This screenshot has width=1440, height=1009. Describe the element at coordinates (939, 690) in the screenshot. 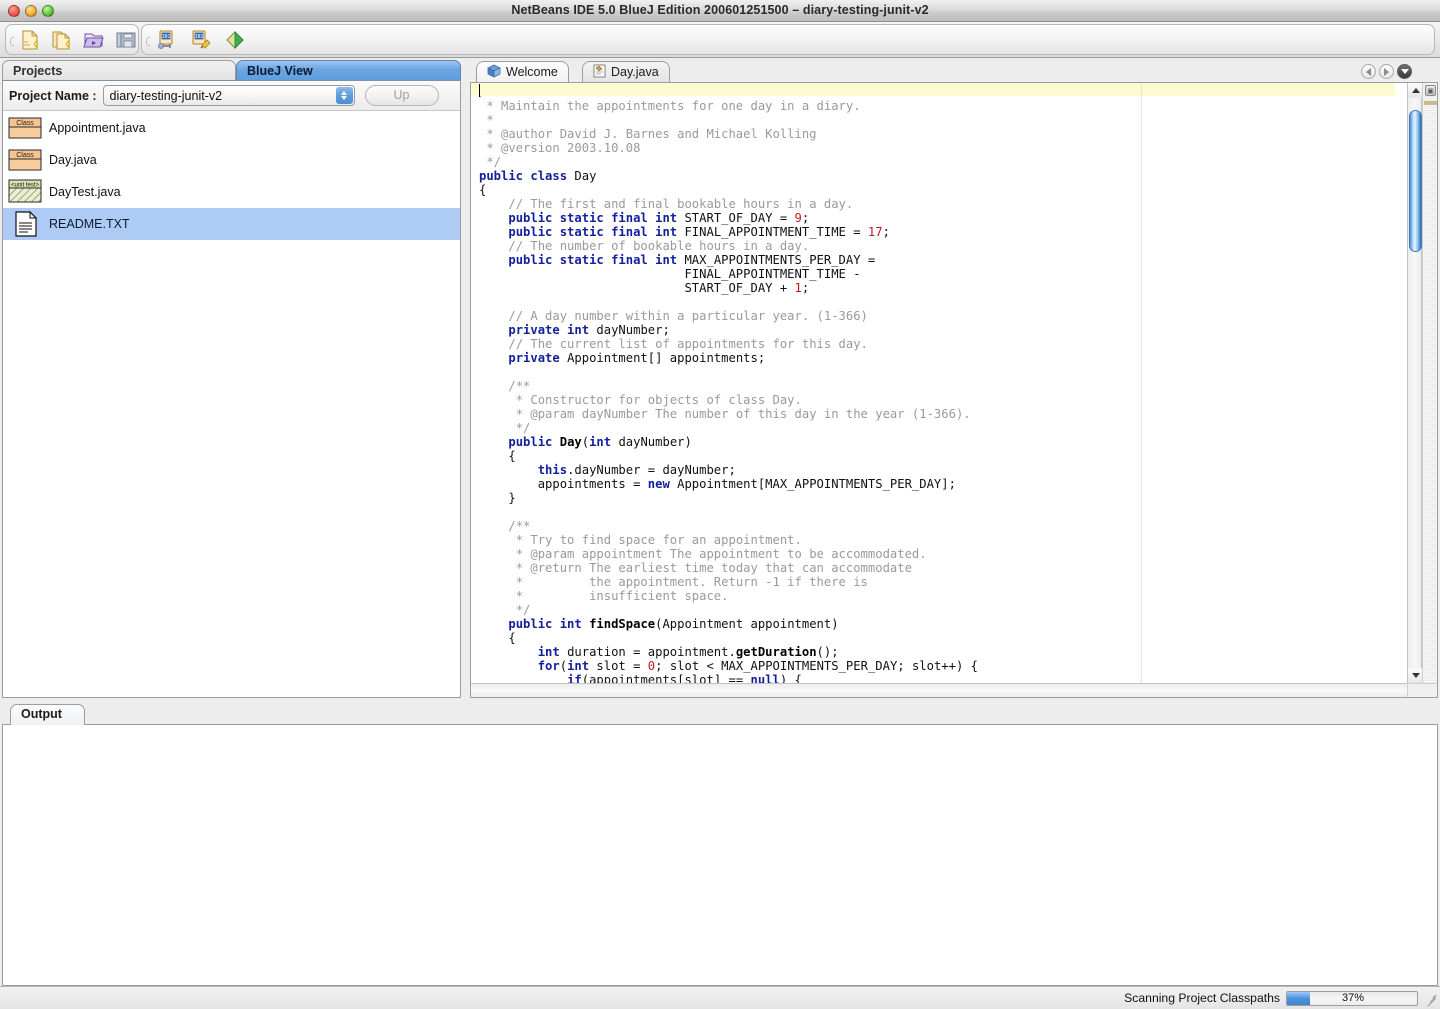

I see `editor-horizontal-scrollbar` at that location.